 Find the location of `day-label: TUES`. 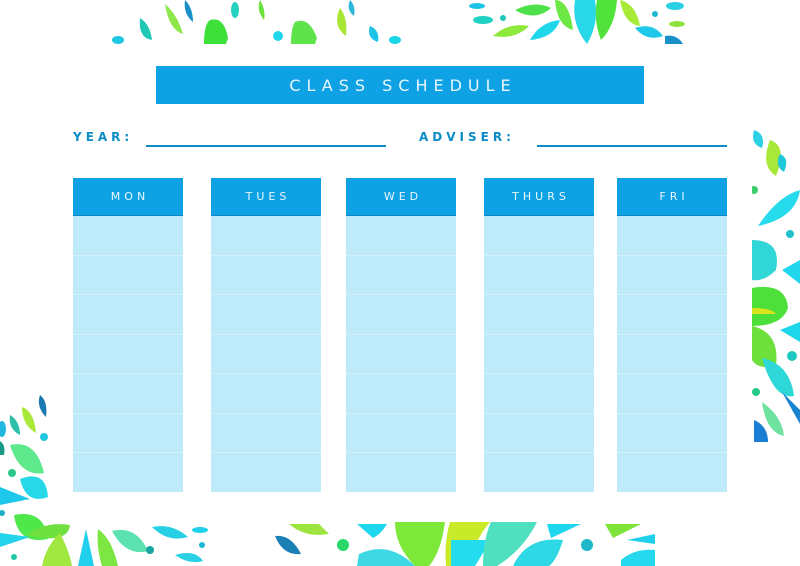

day-label: TUES is located at coordinates (268, 196).